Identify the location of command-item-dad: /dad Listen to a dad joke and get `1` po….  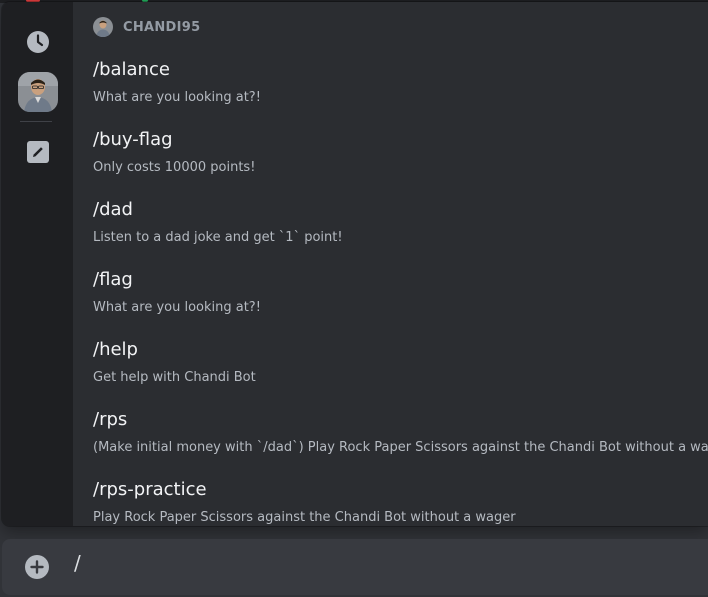
(390, 232).